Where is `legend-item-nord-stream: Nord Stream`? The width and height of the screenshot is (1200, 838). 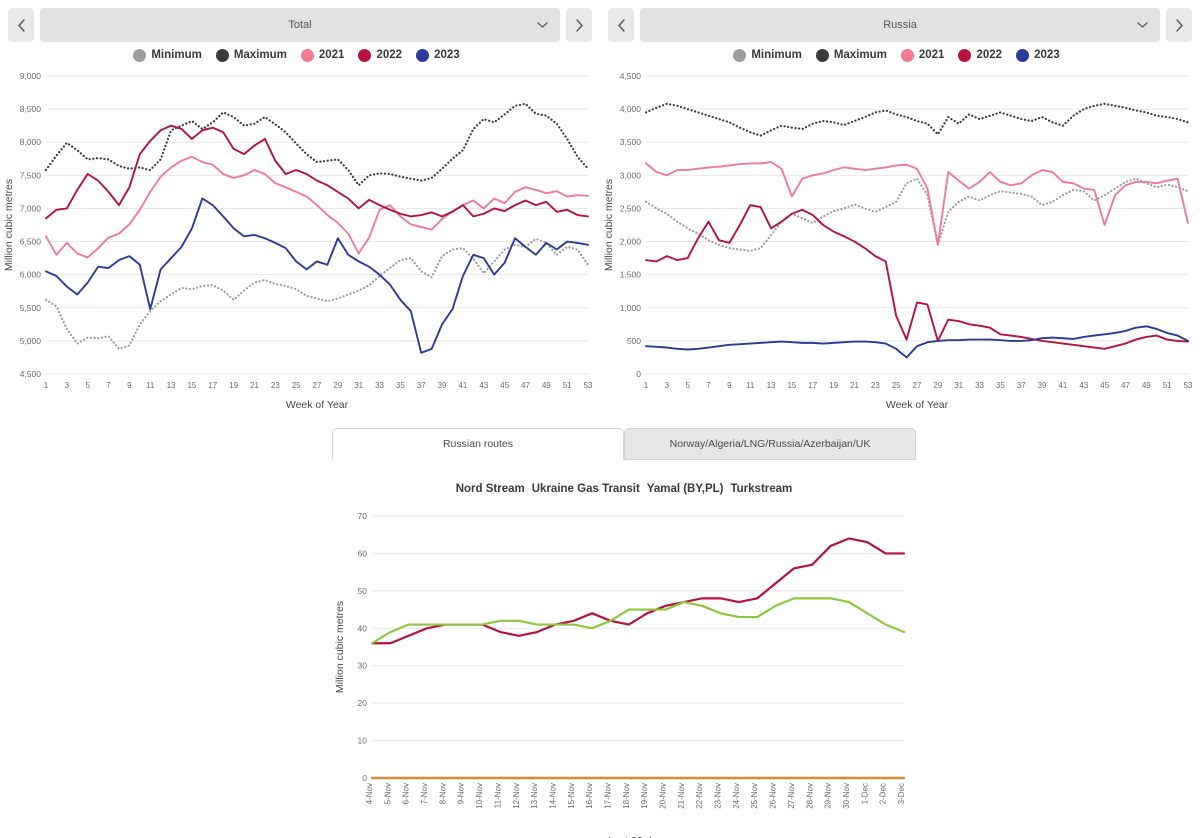 legend-item-nord-stream: Nord Stream is located at coordinates (490, 489).